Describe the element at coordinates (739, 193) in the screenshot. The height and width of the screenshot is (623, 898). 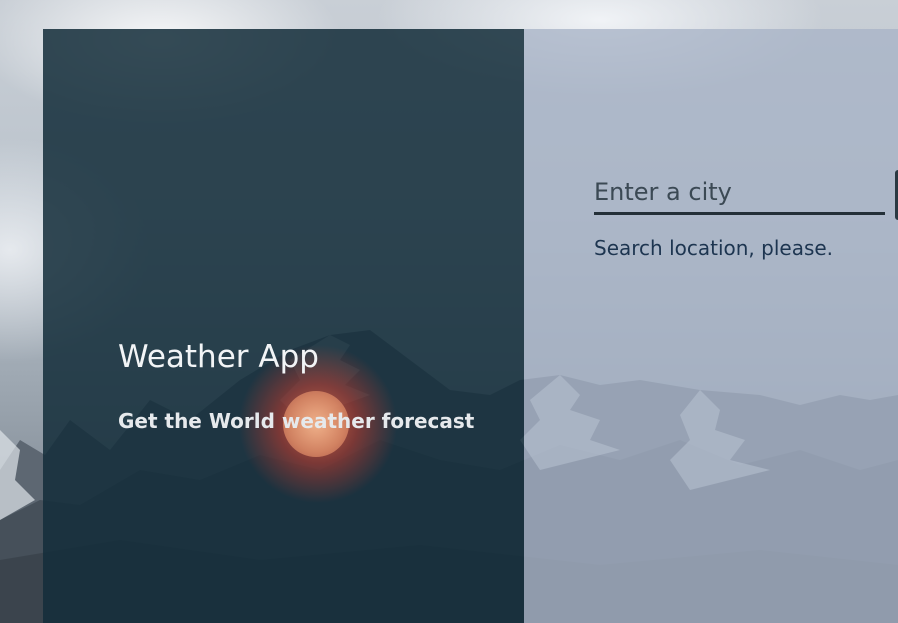
I see `city-search-input` at that location.